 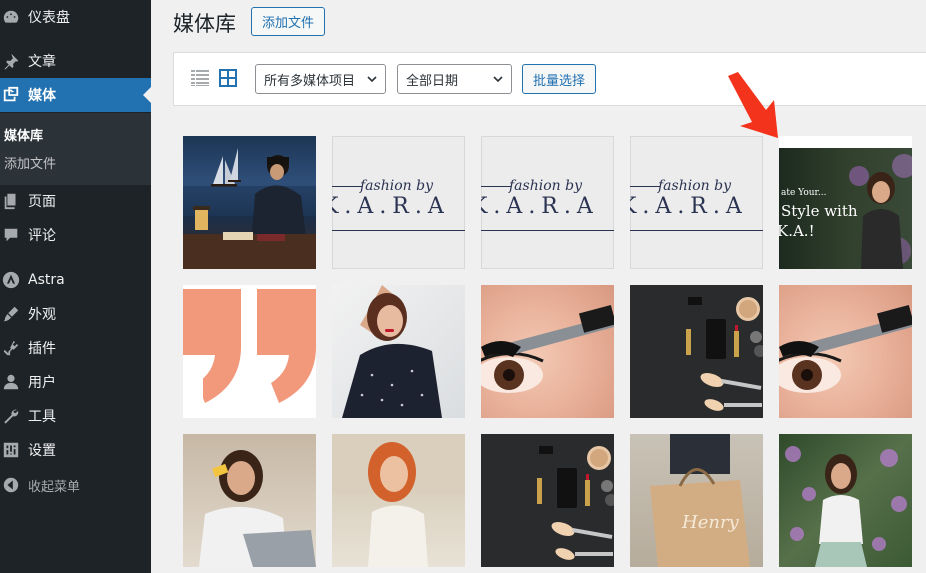 What do you see at coordinates (75, 348) in the screenshot?
I see `menu-item-plugins: 插件` at bounding box center [75, 348].